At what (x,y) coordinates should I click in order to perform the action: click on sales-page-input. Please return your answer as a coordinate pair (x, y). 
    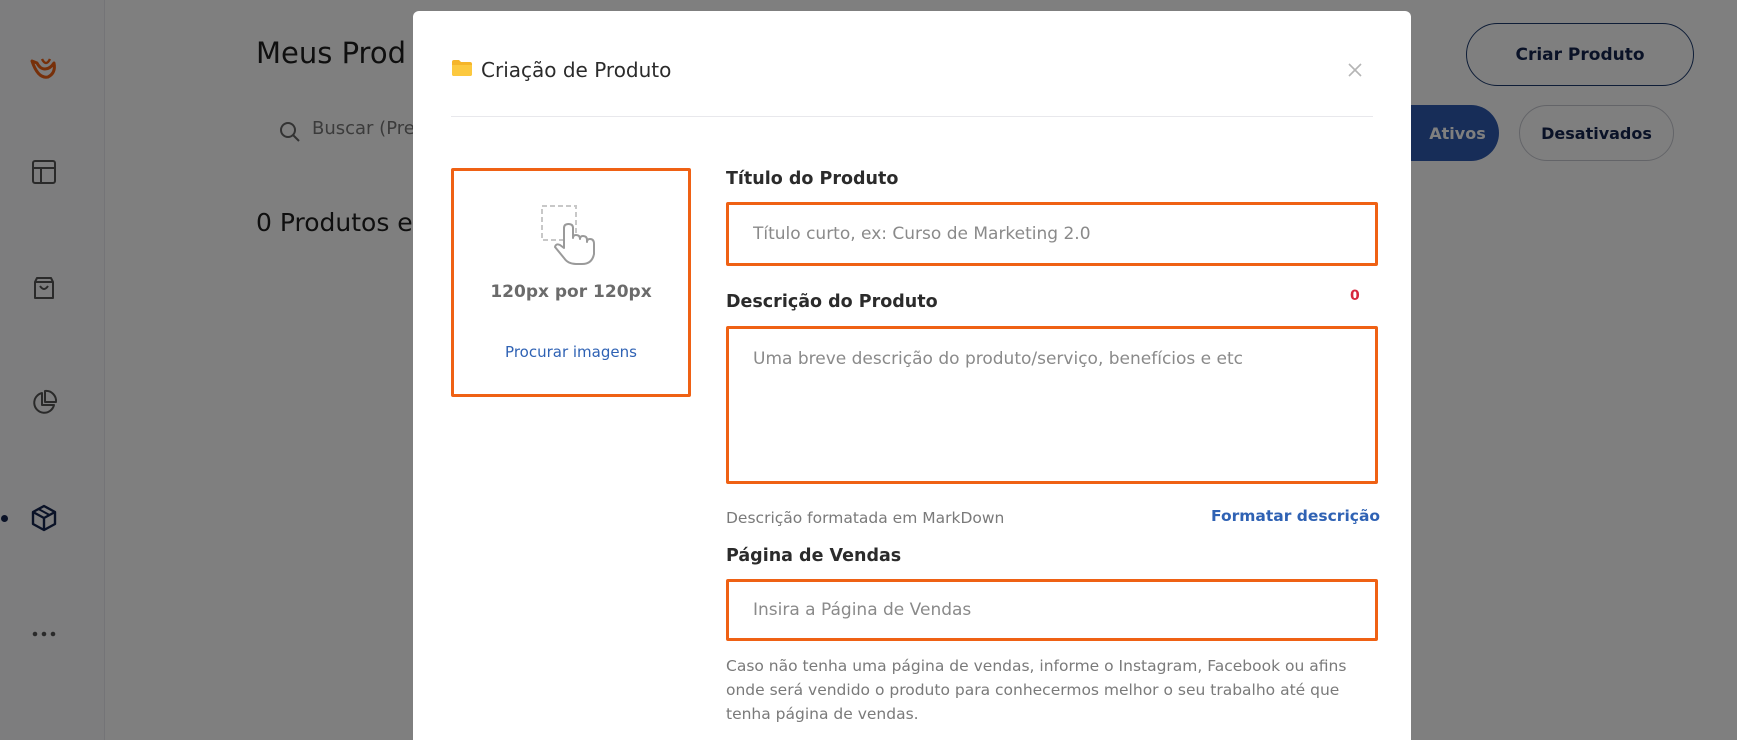
    Looking at the image, I should click on (1052, 610).